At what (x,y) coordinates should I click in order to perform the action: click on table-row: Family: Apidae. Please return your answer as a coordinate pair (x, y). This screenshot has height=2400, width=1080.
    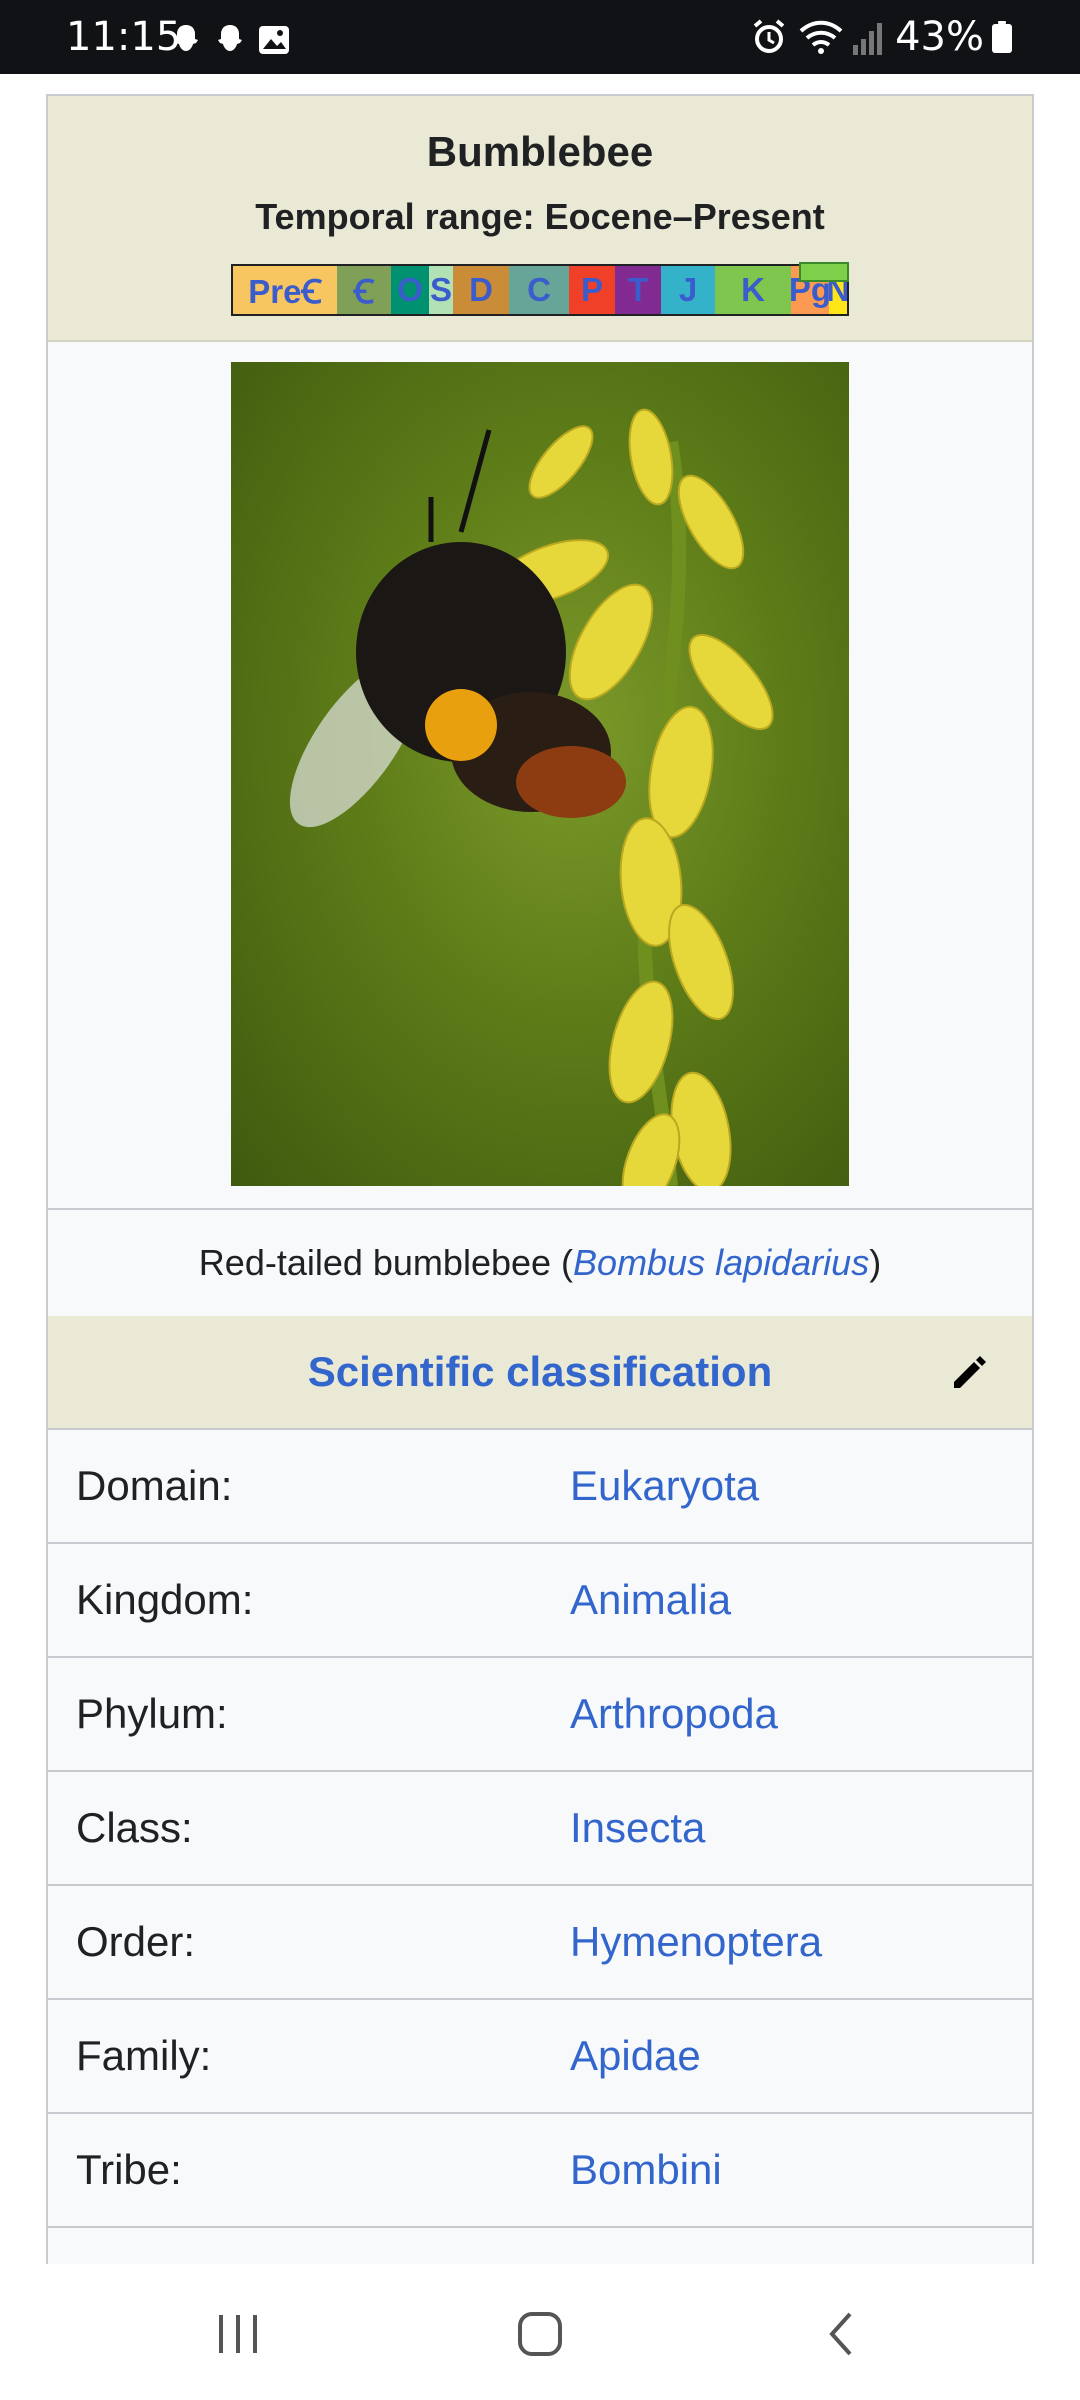
    Looking at the image, I should click on (540, 2057).